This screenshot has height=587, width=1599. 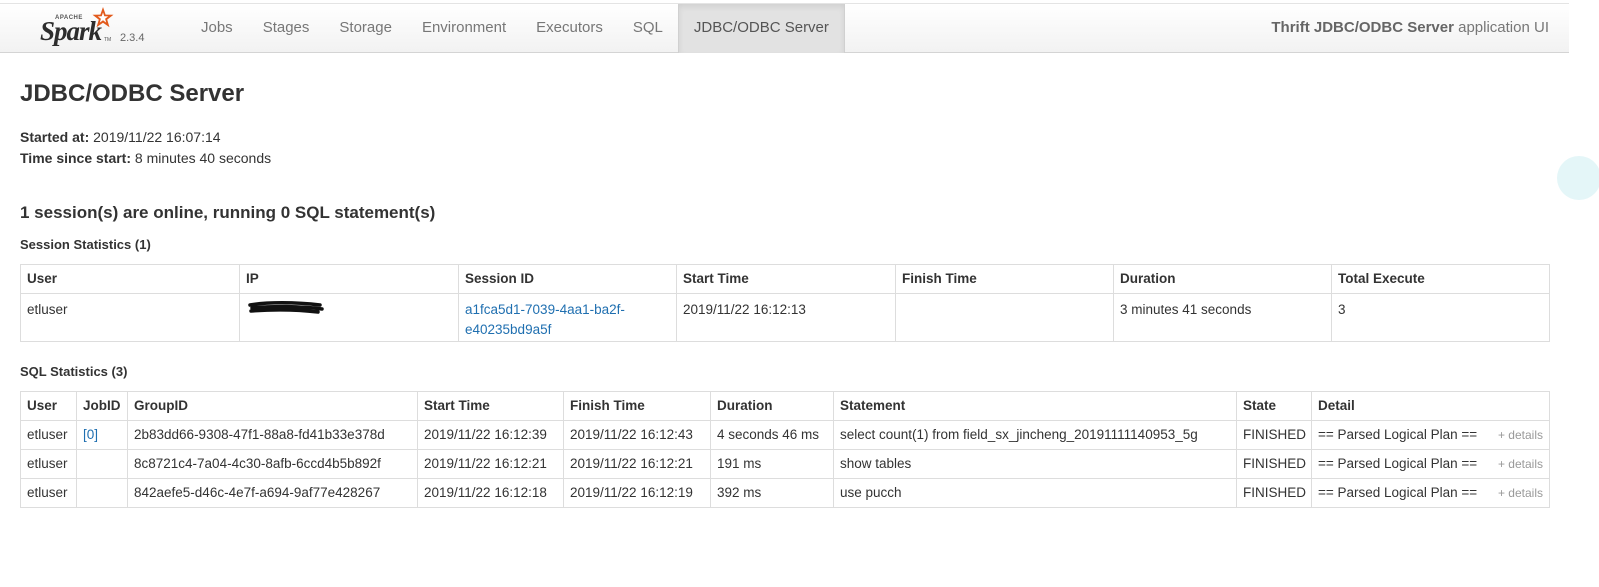 I want to click on session-statistics-title: Session Statistics (1), so click(x=85, y=244).